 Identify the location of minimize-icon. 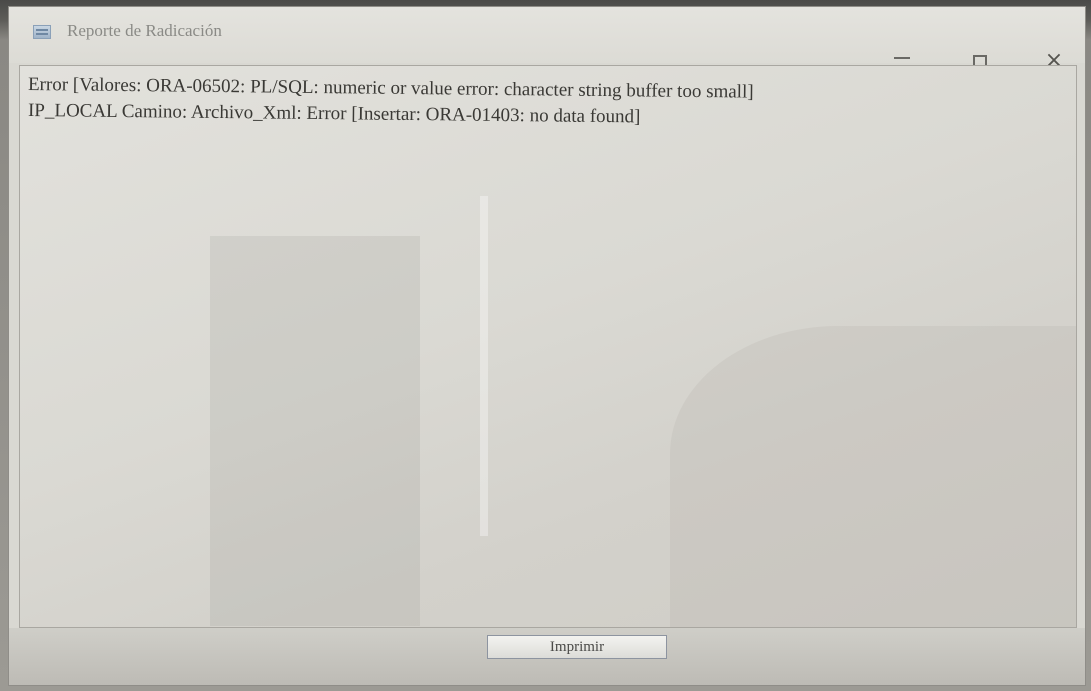
(902, 58).